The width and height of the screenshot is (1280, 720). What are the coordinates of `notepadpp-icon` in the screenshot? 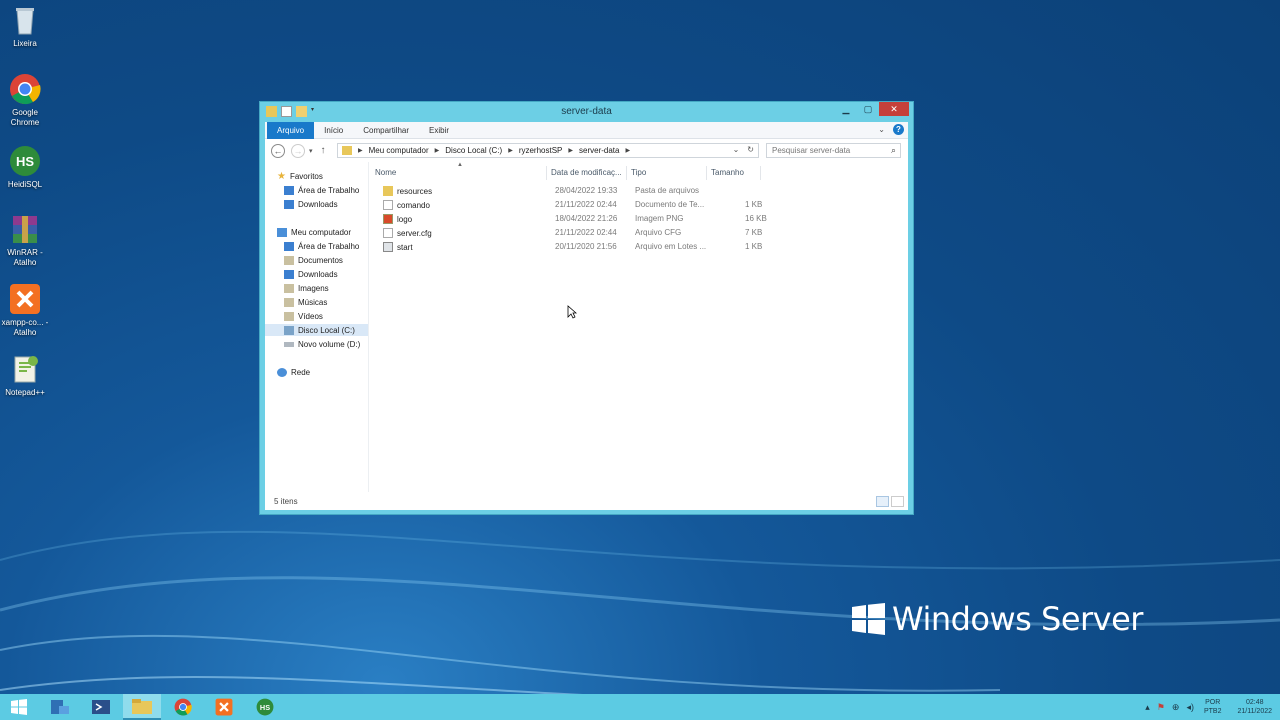 It's located at (25, 369).